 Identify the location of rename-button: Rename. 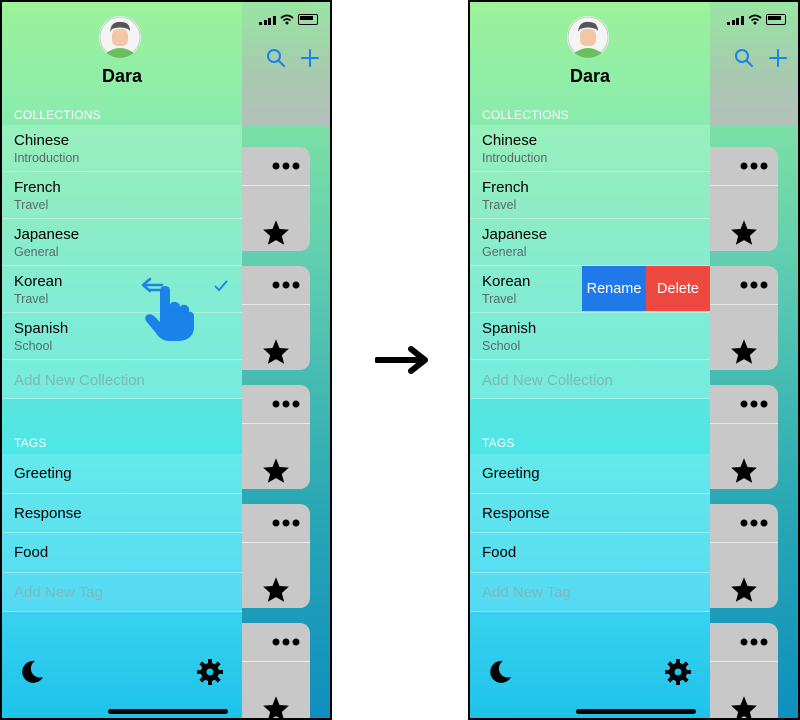
(614, 288).